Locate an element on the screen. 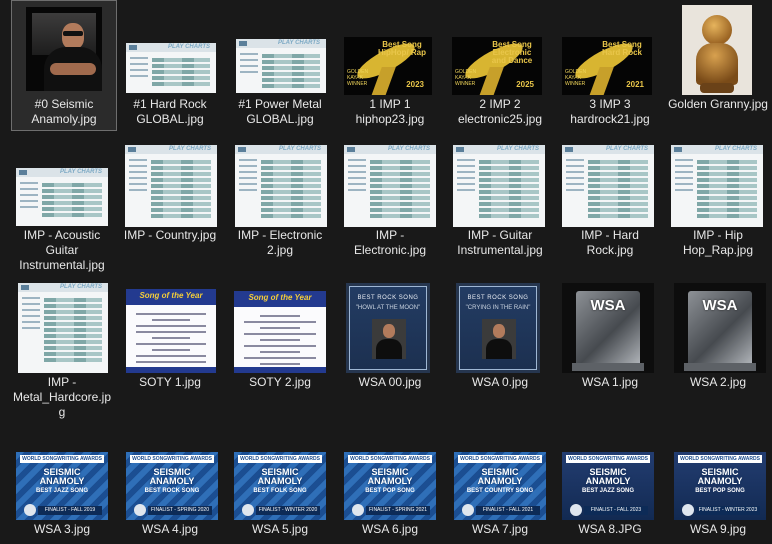 The width and height of the screenshot is (772, 544). file-tile: Song of the Year SOTY 1.jpg is located at coordinates (170, 334).